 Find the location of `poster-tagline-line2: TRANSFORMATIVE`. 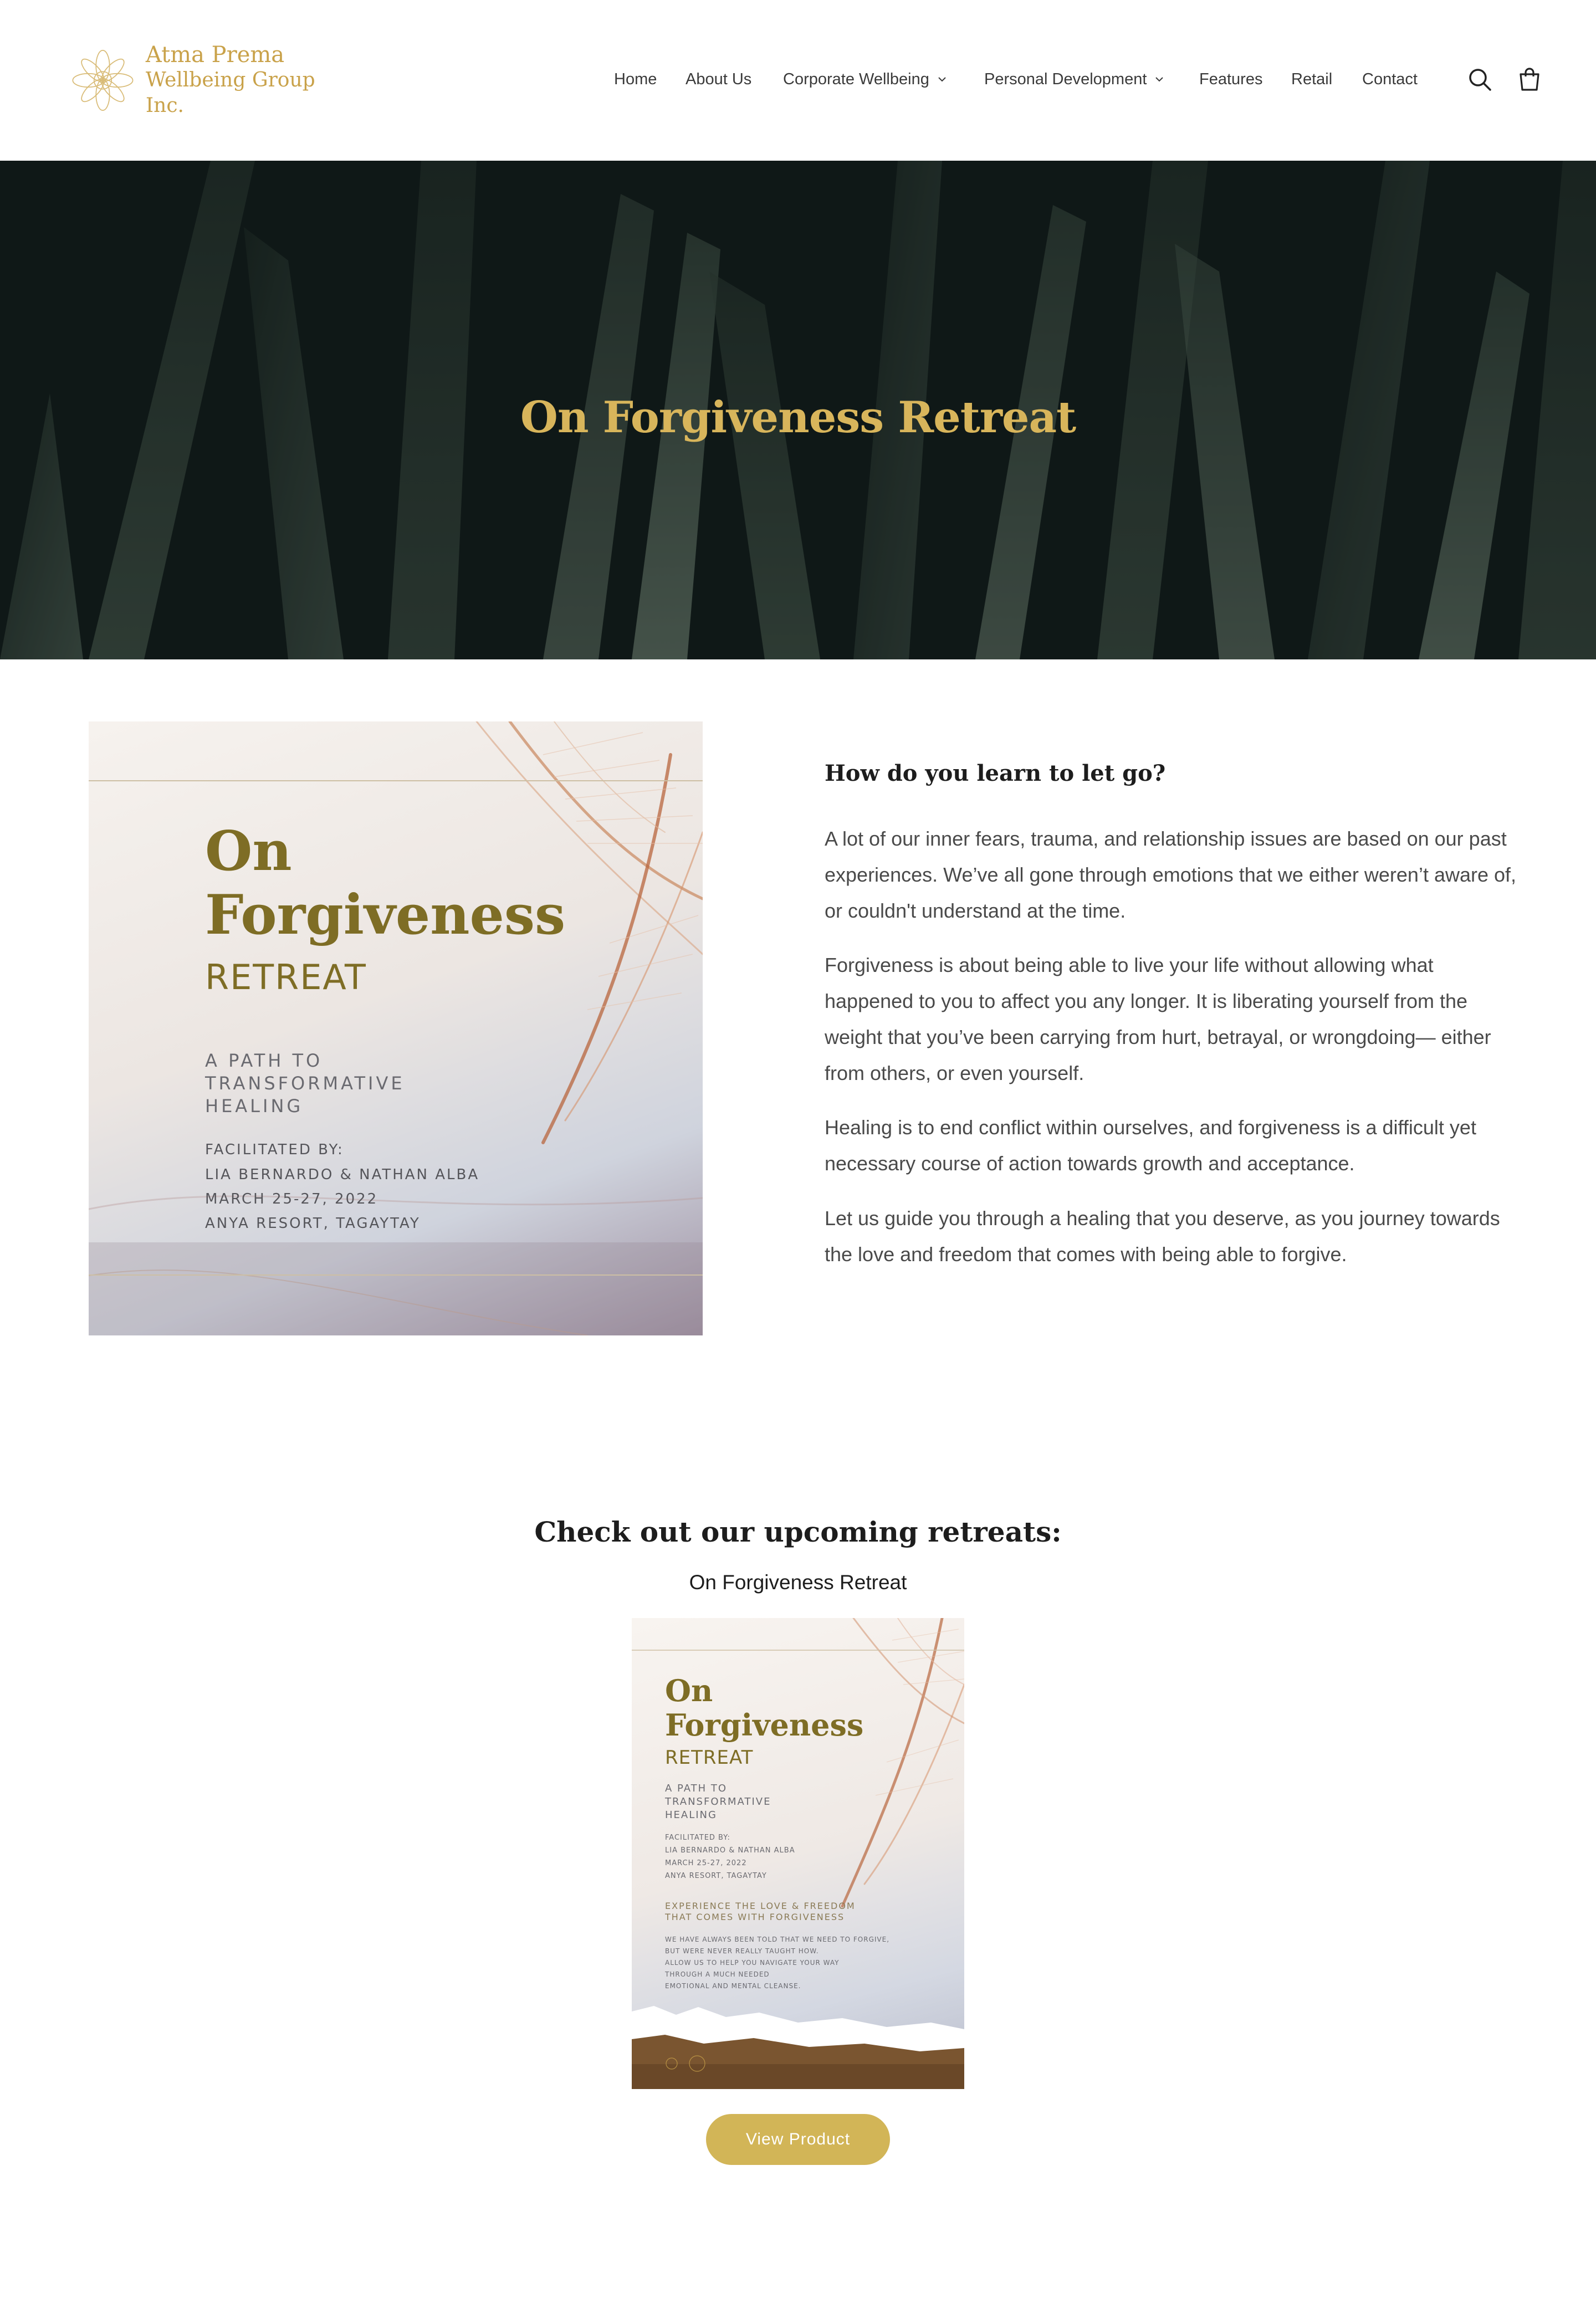

poster-tagline-line2: TRANSFORMATIVE is located at coordinates (305, 1084).